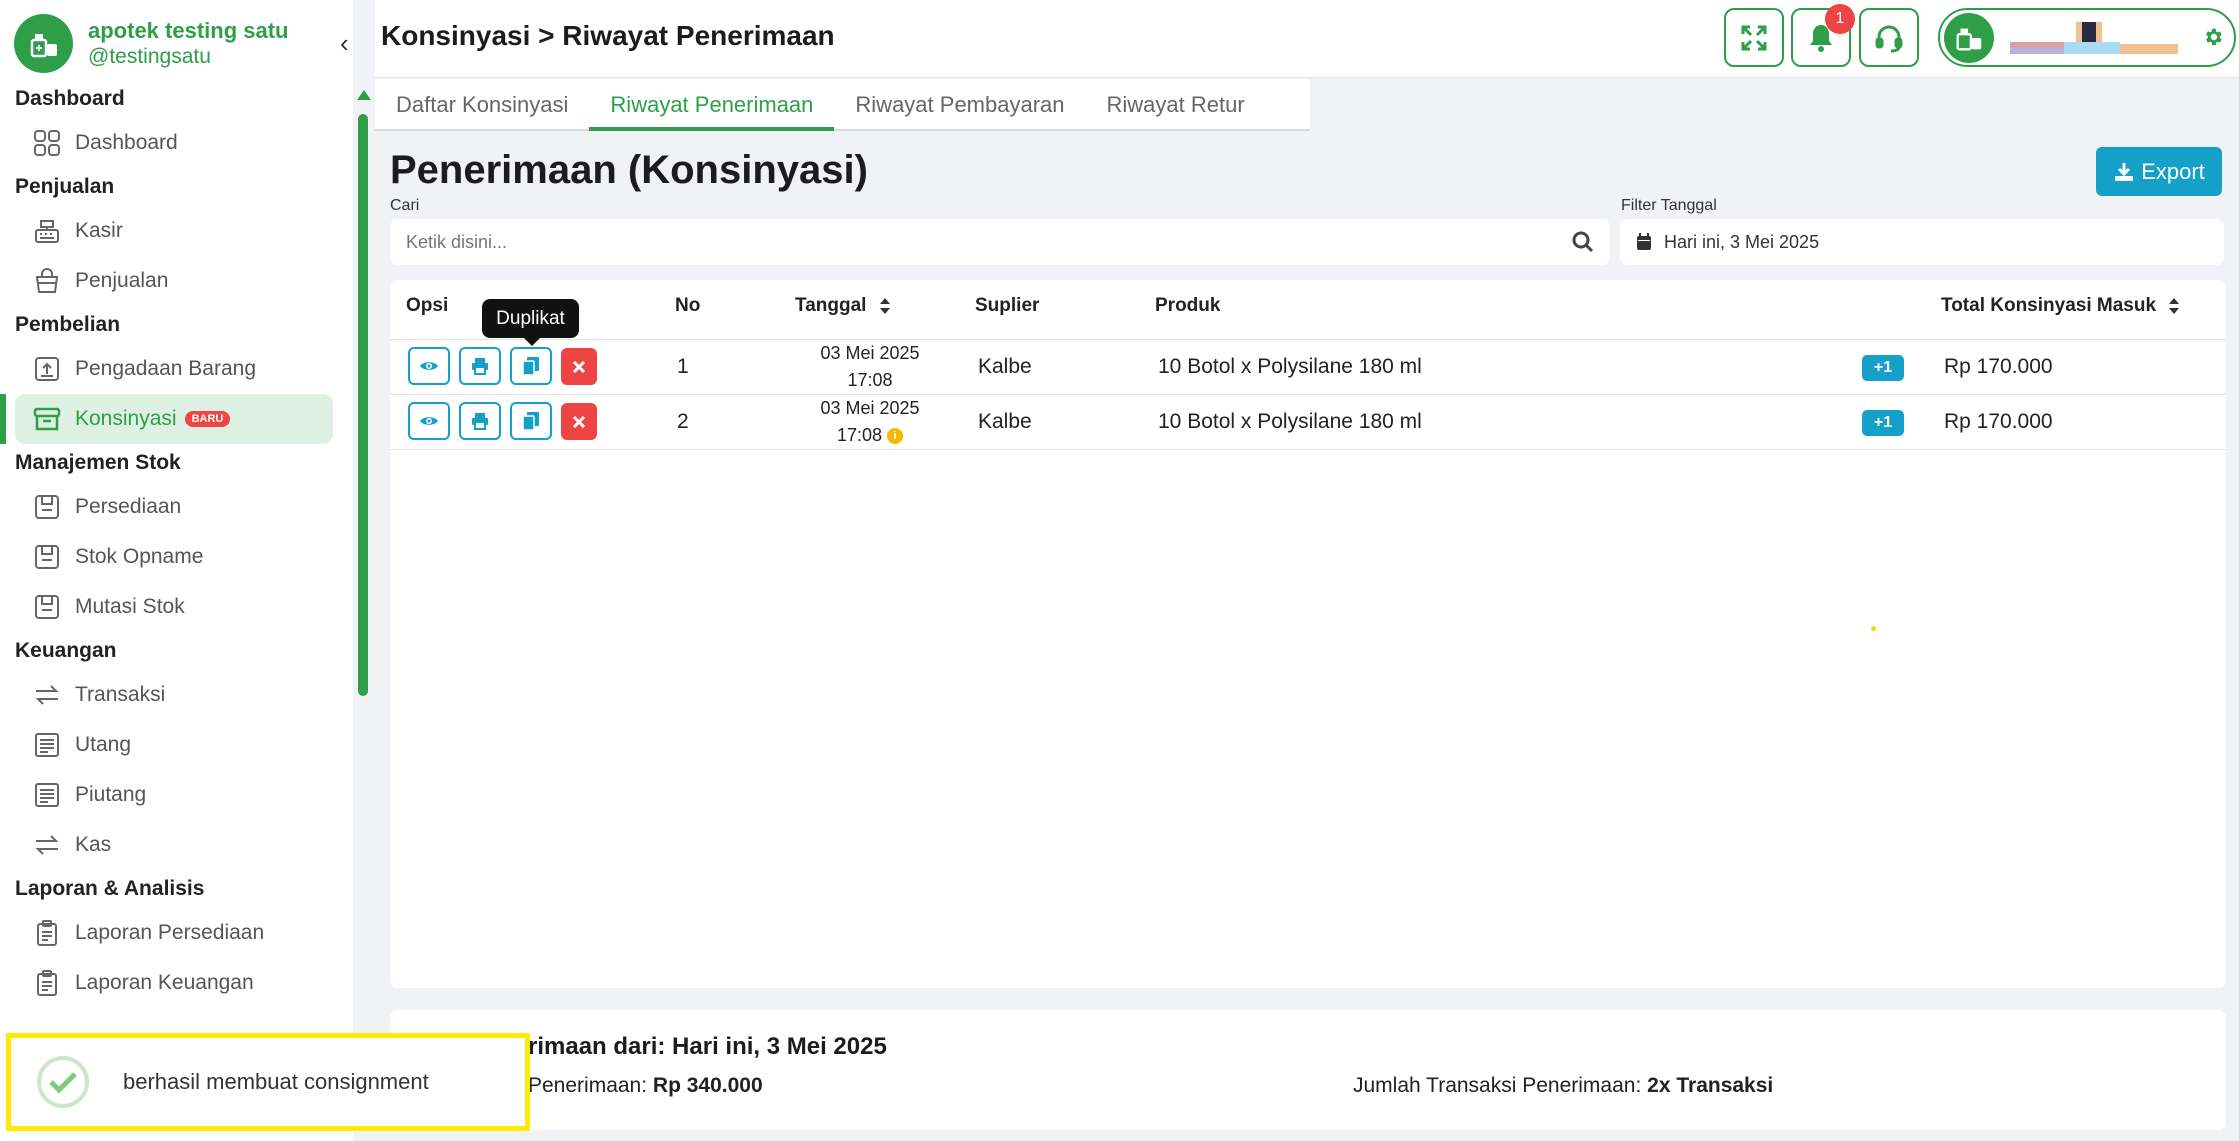  I want to click on top-header: Konsinyasi > Riwayat Penerimaan 1, so click(1307, 39).